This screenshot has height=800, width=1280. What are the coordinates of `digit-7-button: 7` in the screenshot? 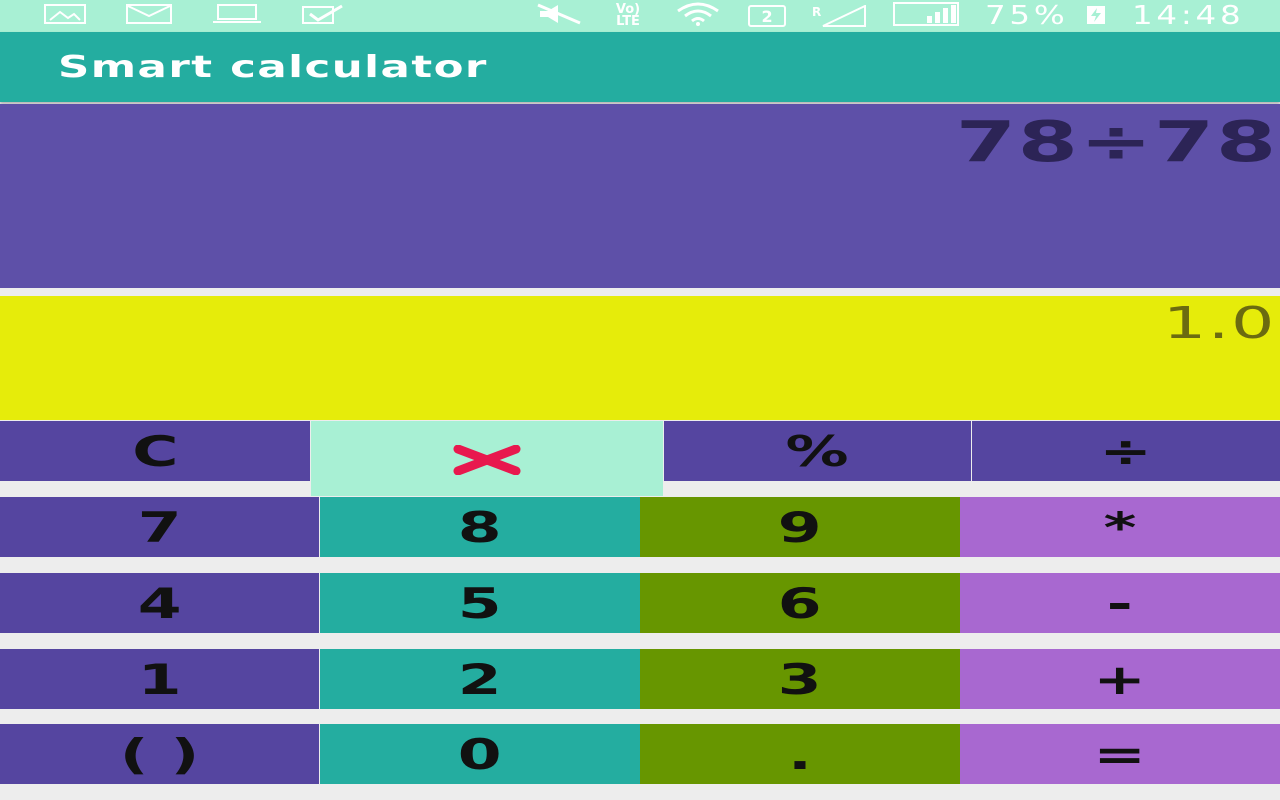 It's located at (159, 527).